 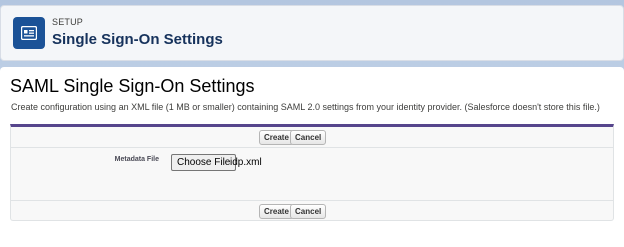 I want to click on setup-eyebrow: SETUP, so click(x=68, y=22).